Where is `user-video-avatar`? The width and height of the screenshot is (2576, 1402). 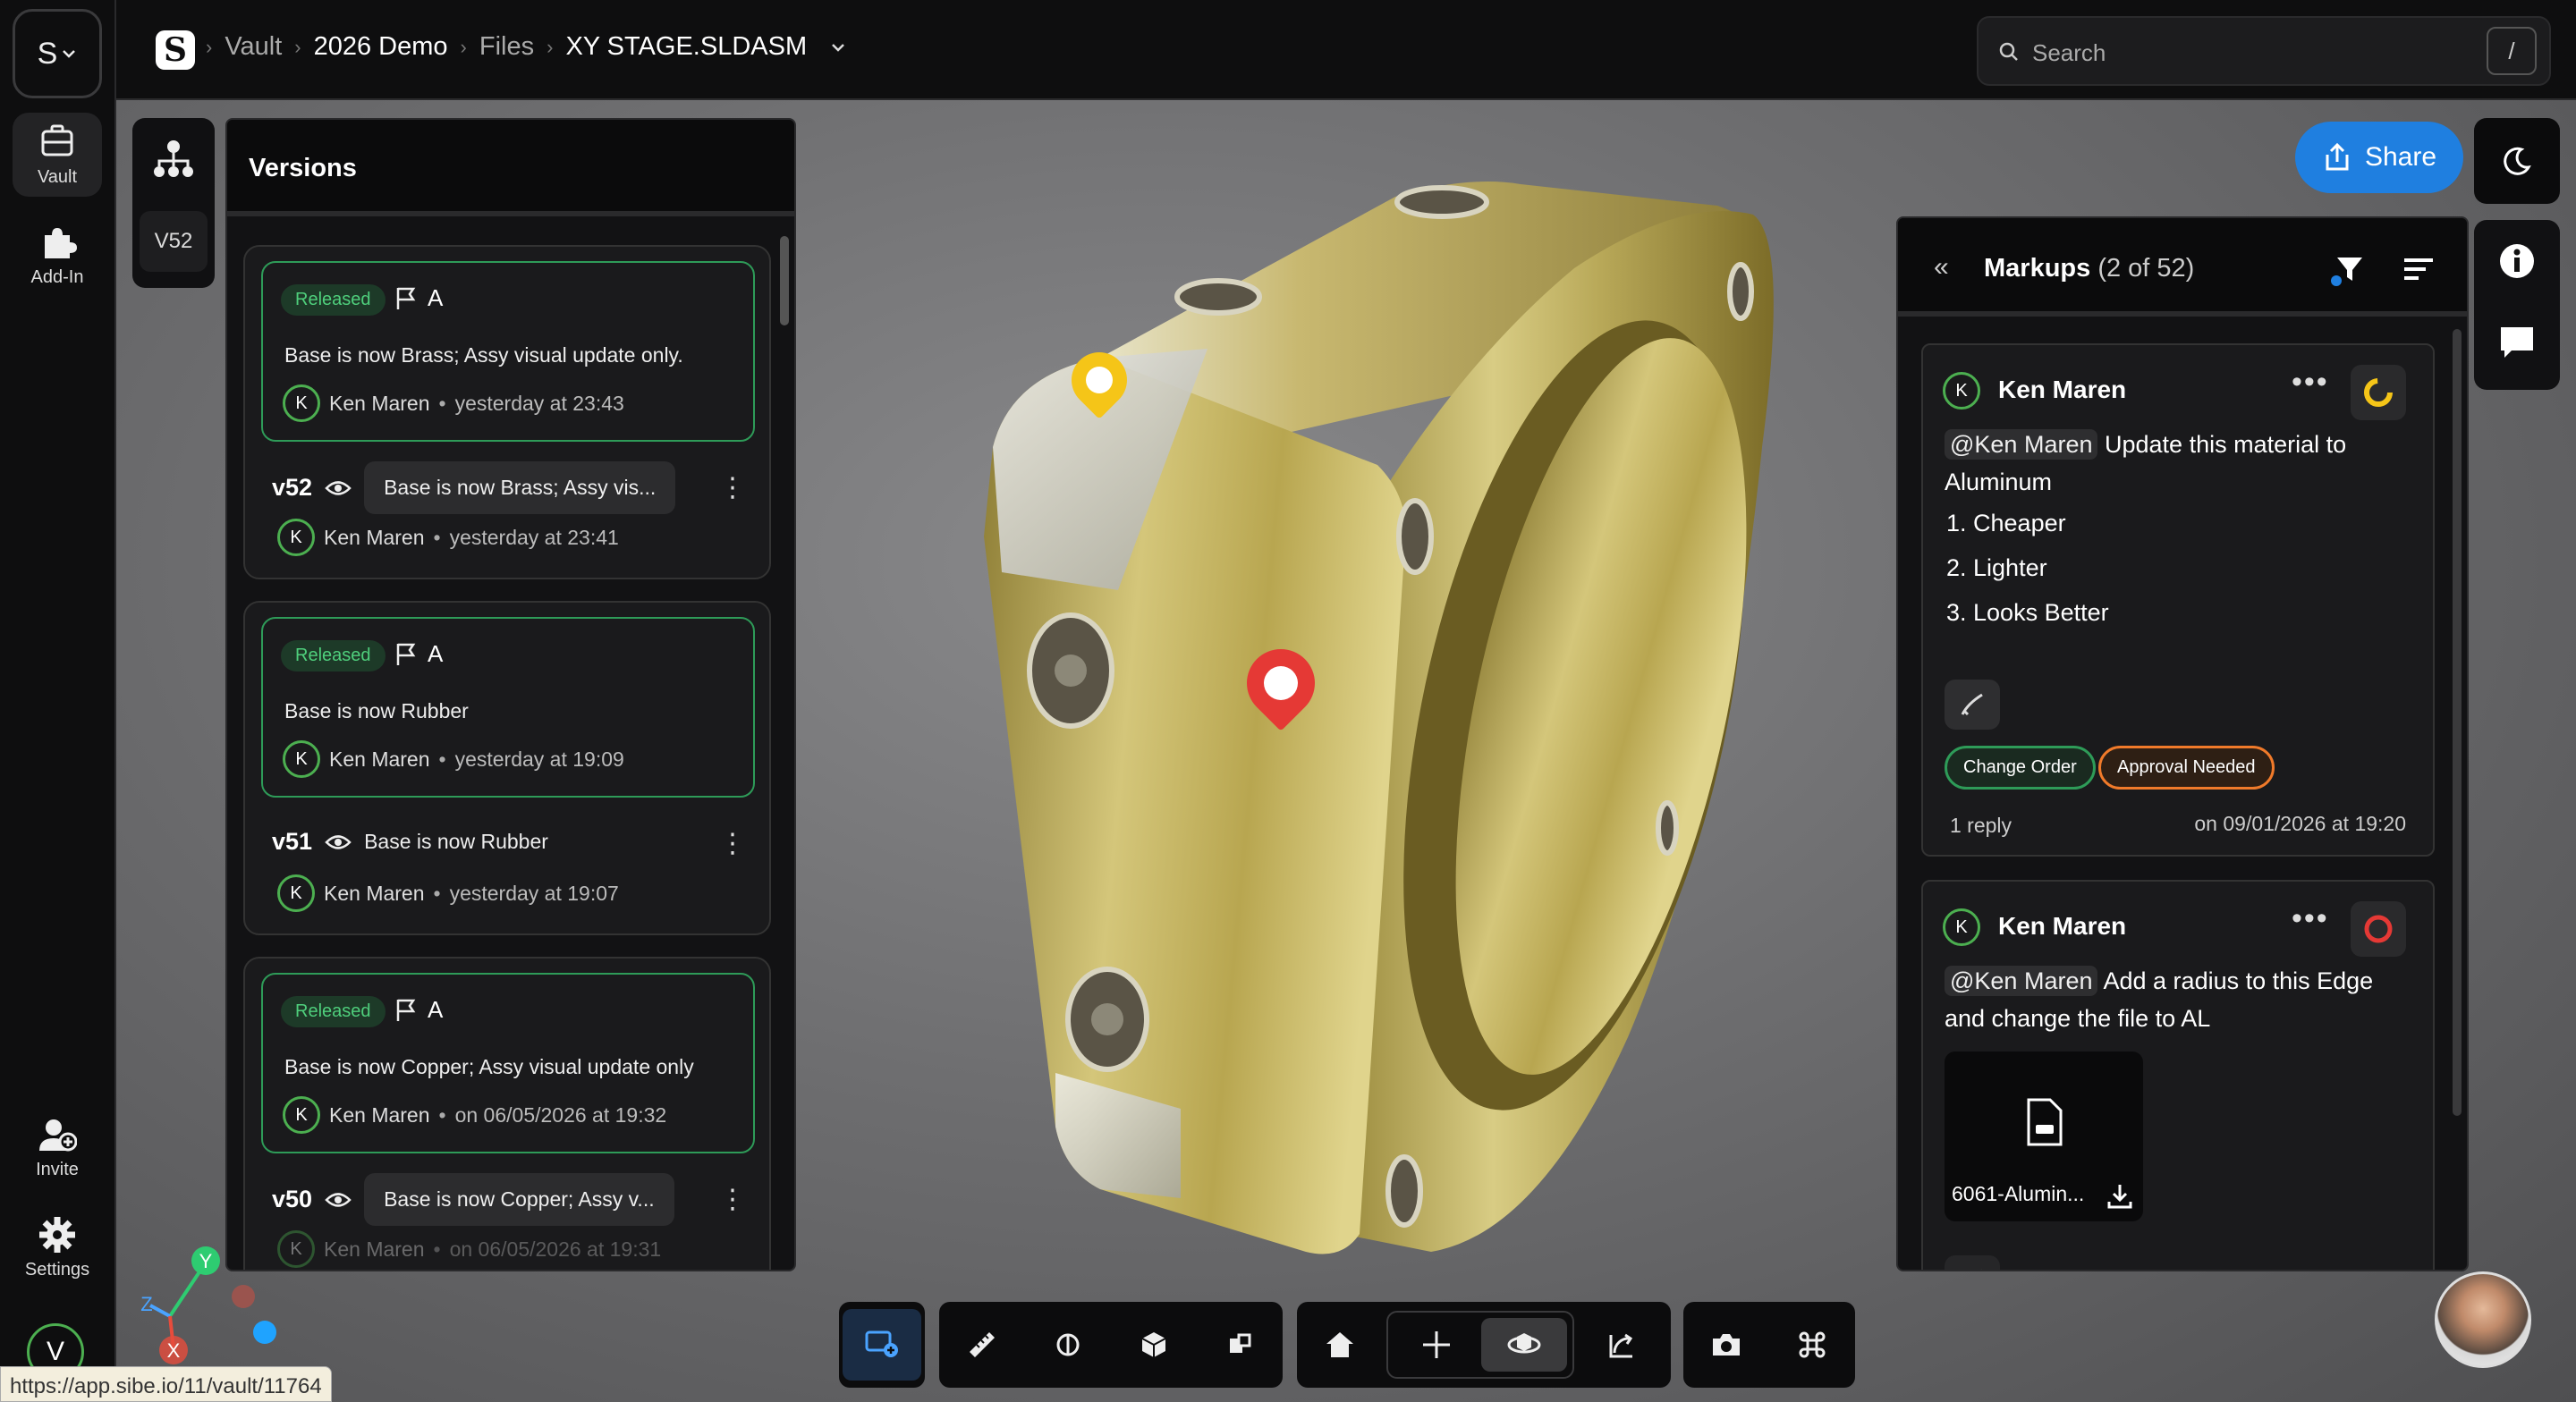 user-video-avatar is located at coordinates (2483, 1319).